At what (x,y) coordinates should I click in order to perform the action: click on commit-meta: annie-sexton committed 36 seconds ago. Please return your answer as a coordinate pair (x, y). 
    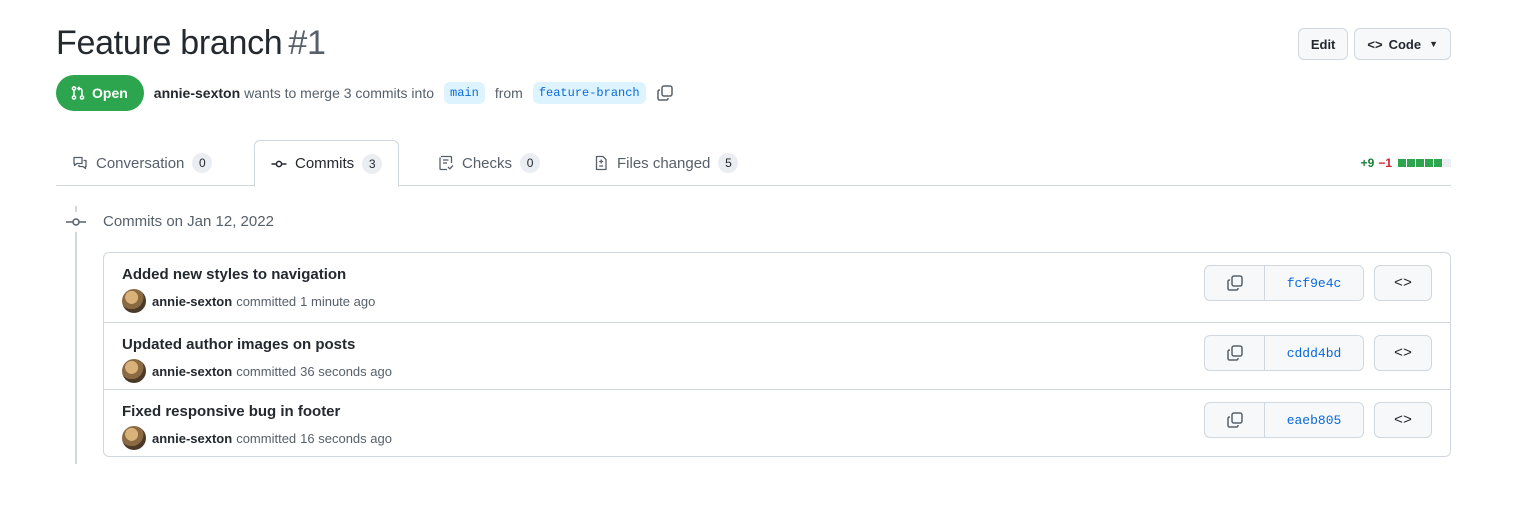
    Looking at the image, I should click on (257, 371).